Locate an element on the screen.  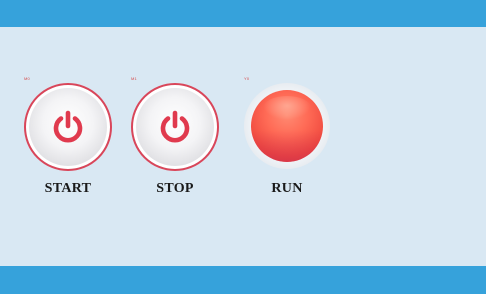
run-lamp is located at coordinates (287, 126).